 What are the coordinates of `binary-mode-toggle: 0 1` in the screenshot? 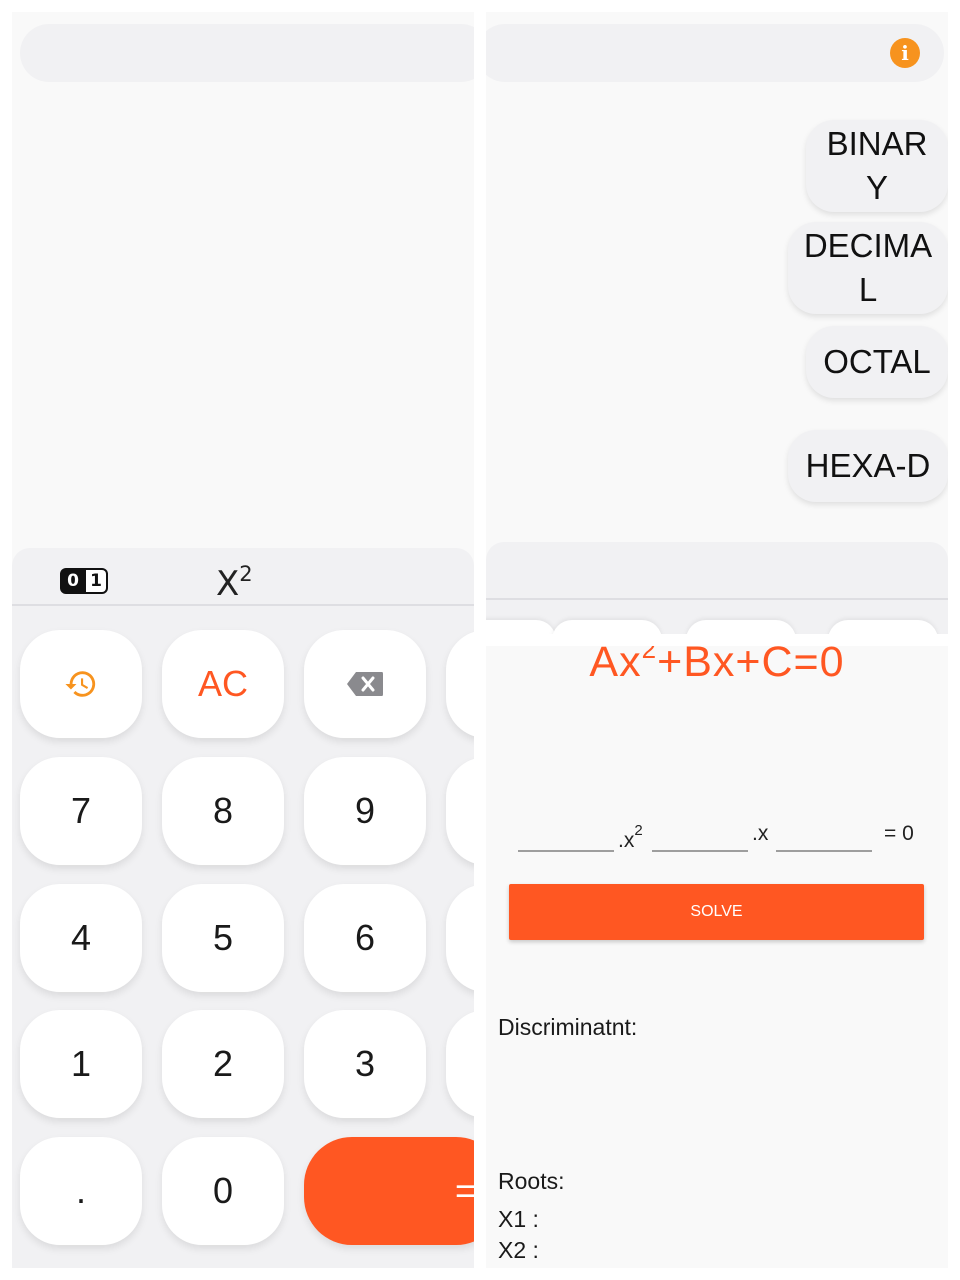 It's located at (84, 581).